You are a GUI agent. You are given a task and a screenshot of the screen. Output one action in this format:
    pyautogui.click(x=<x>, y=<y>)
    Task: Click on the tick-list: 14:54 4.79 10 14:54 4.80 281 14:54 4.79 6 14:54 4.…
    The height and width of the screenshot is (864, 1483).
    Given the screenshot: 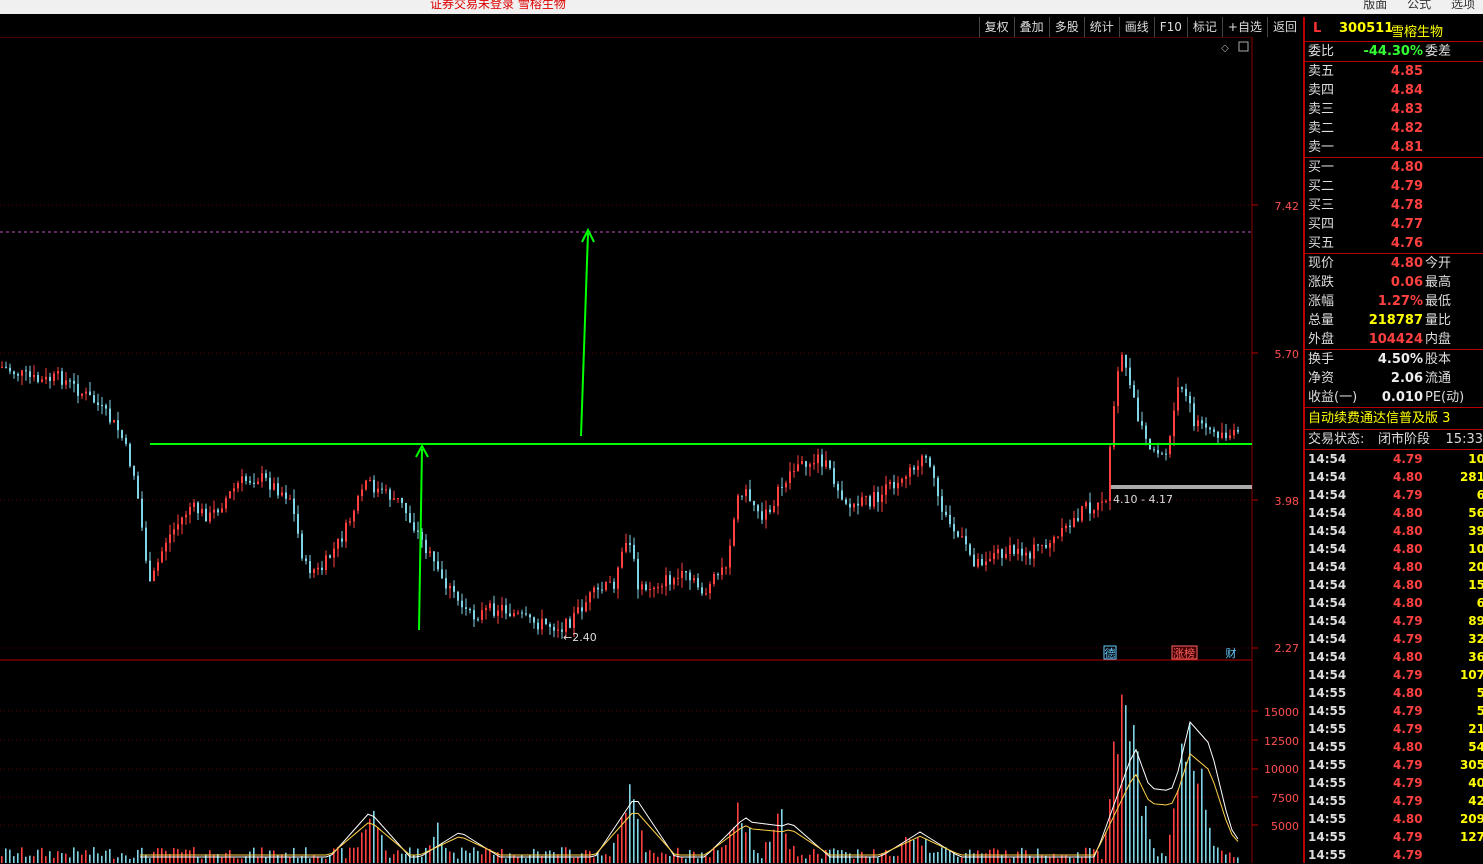 What is the action you would take?
    pyautogui.click(x=1394, y=657)
    